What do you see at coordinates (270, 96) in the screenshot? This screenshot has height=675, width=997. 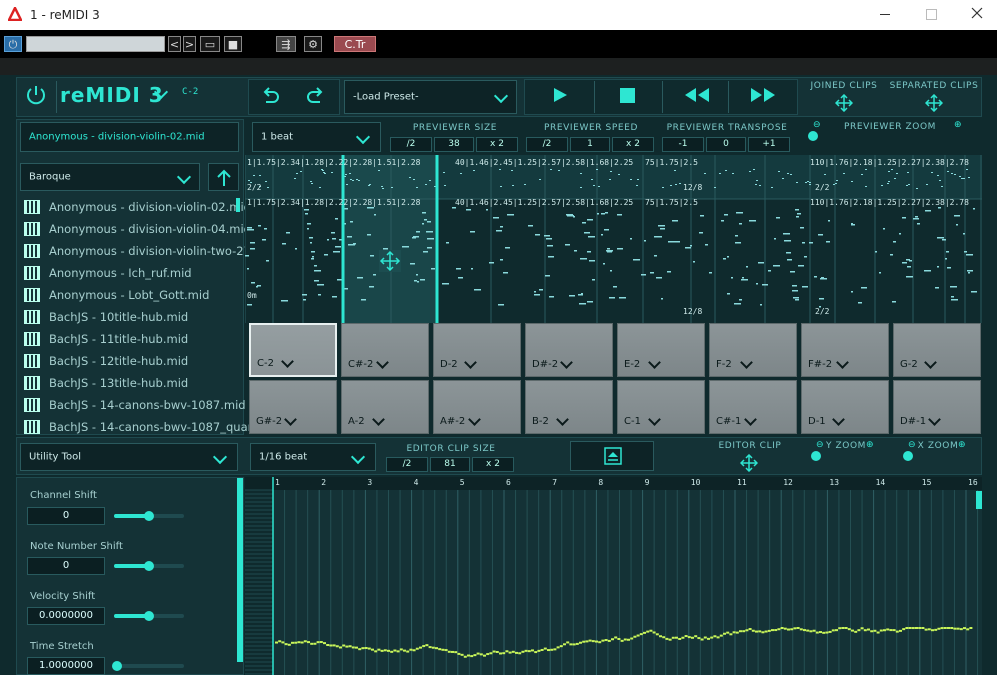 I see `undo-icon` at bounding box center [270, 96].